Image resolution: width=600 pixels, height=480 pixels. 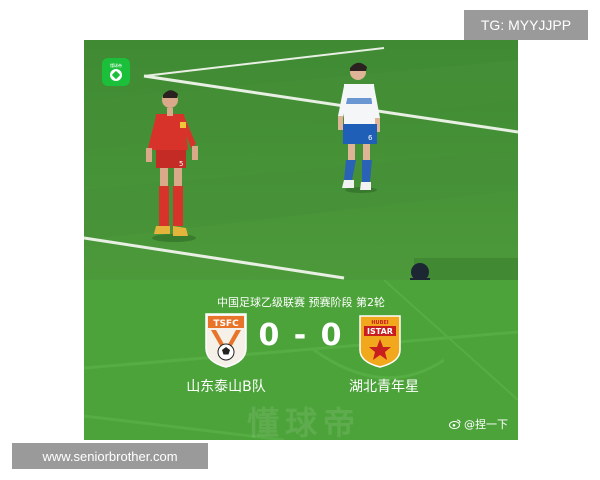 I want to click on match-score: 0 - 0, so click(x=301, y=335).